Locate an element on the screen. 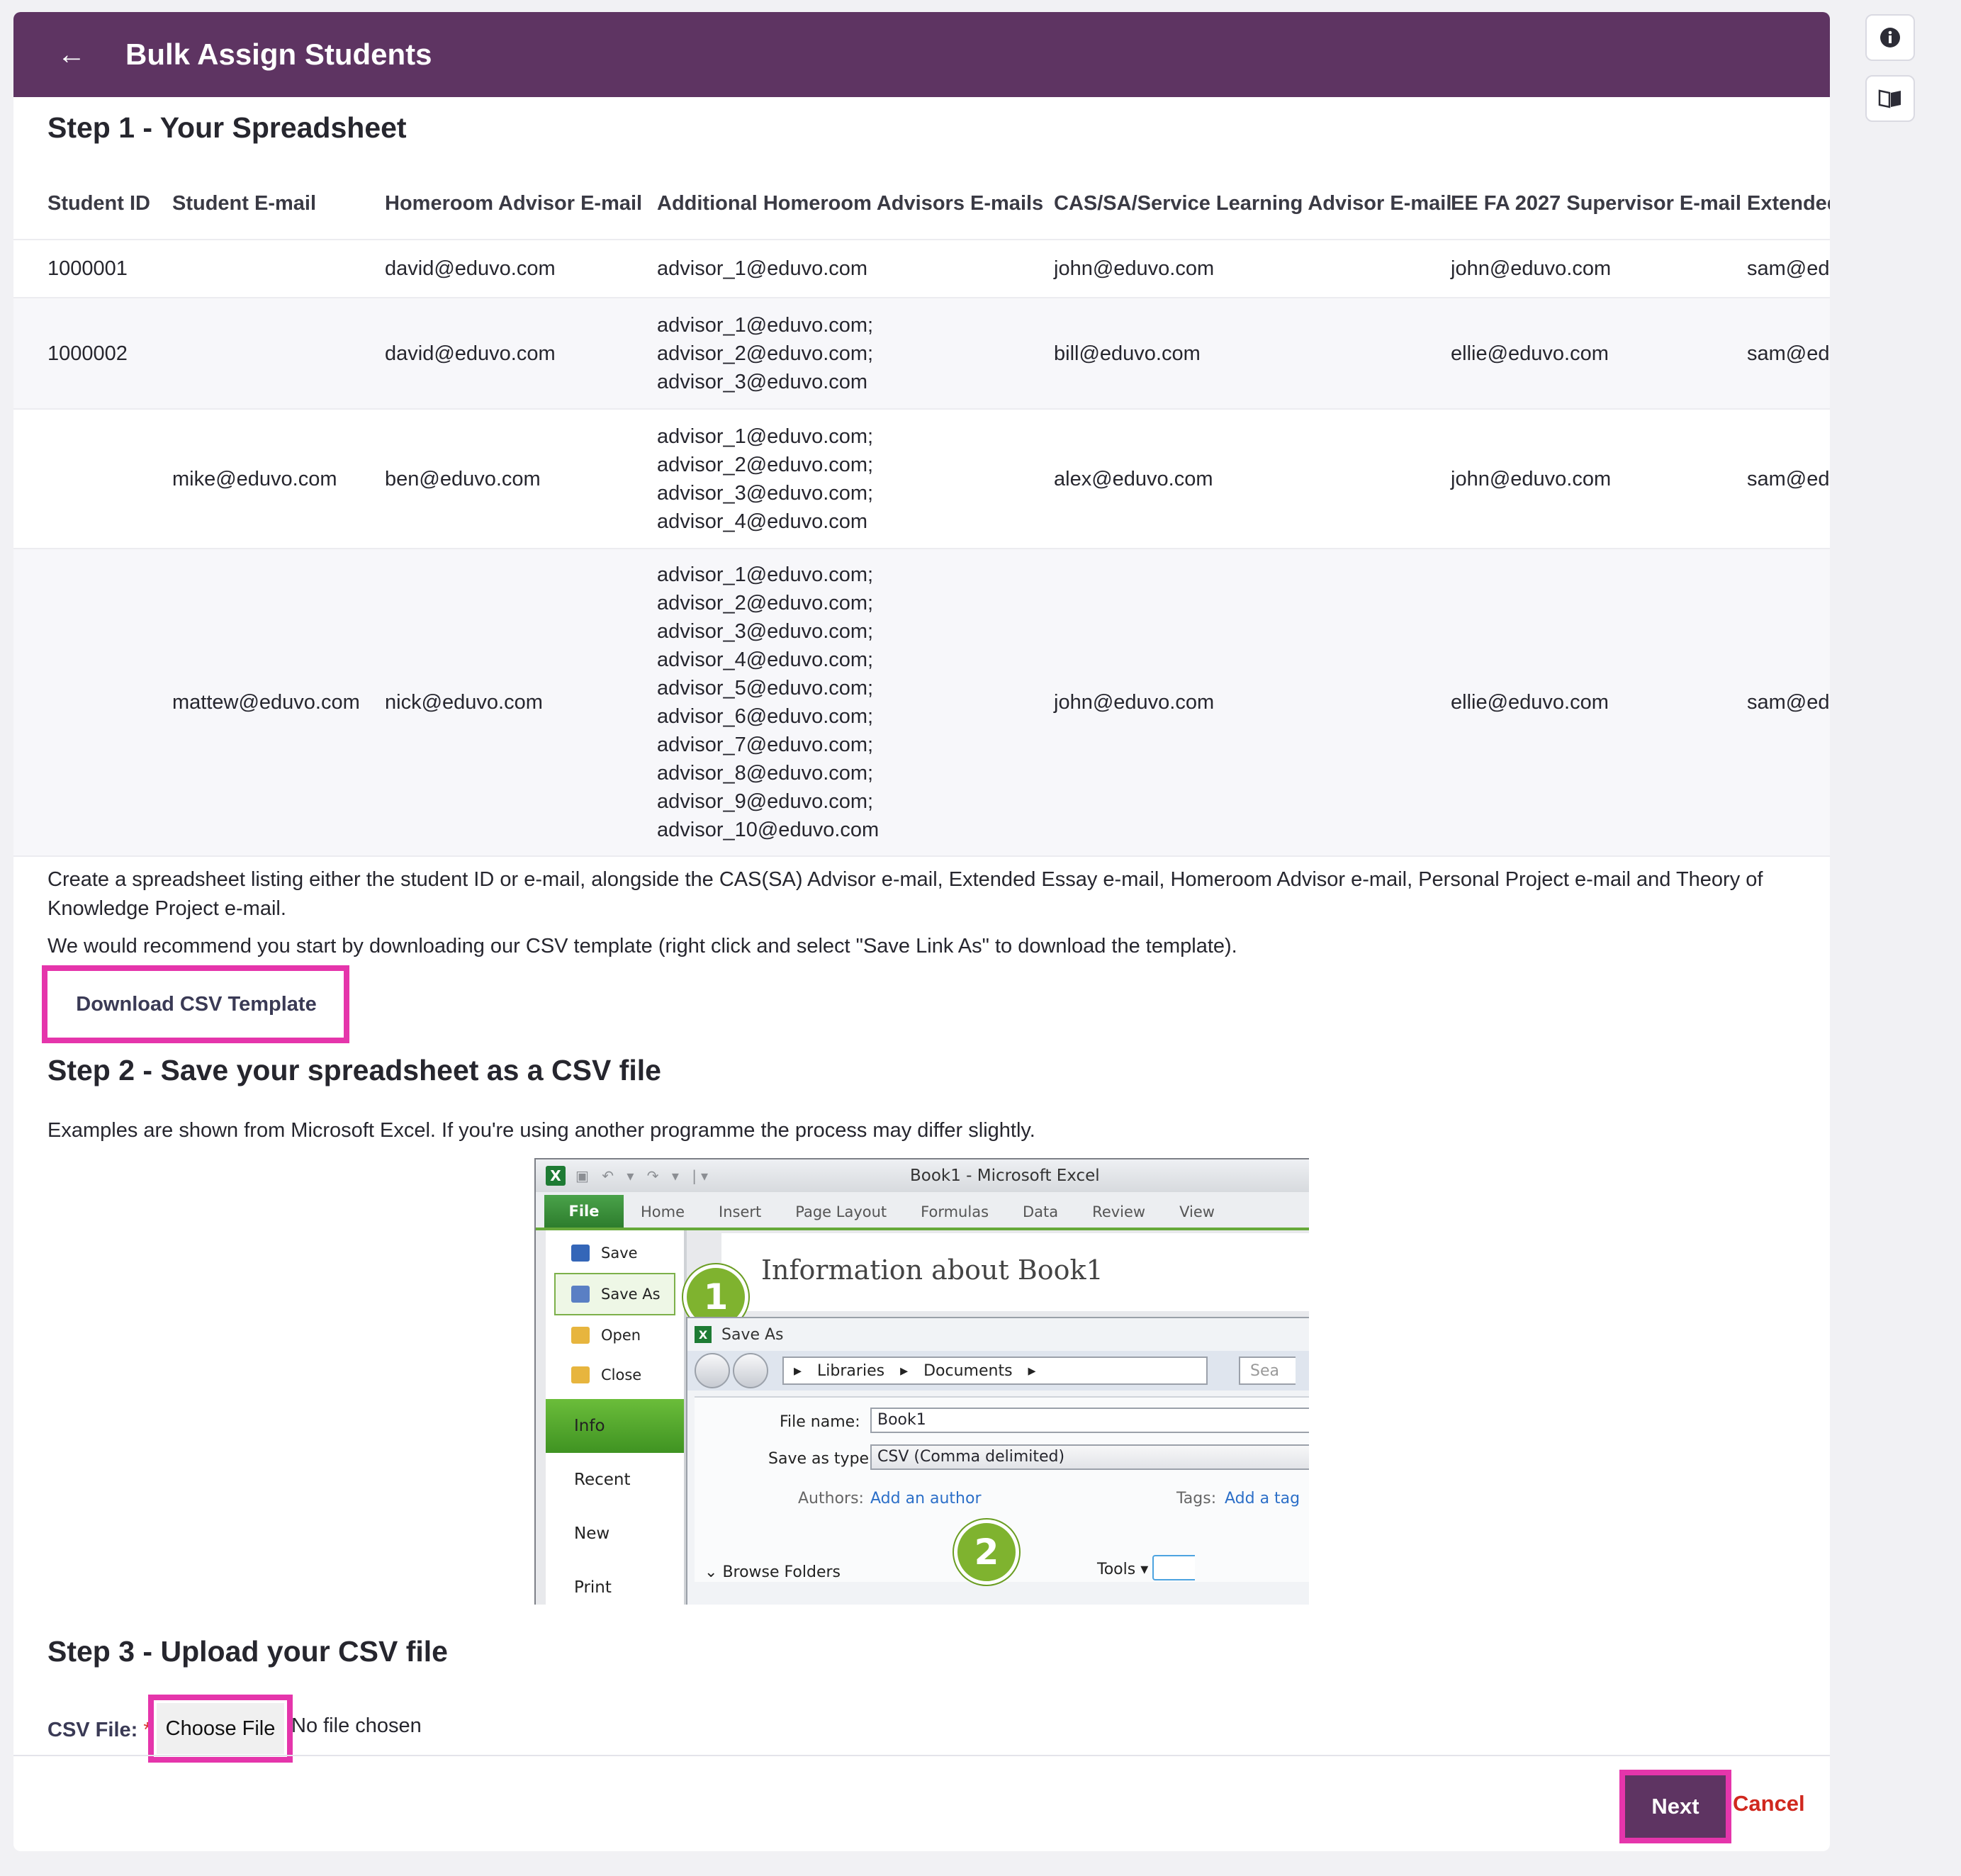 The width and height of the screenshot is (1961, 1876). excel-ribbon-tab: Formulas is located at coordinates (955, 1211).